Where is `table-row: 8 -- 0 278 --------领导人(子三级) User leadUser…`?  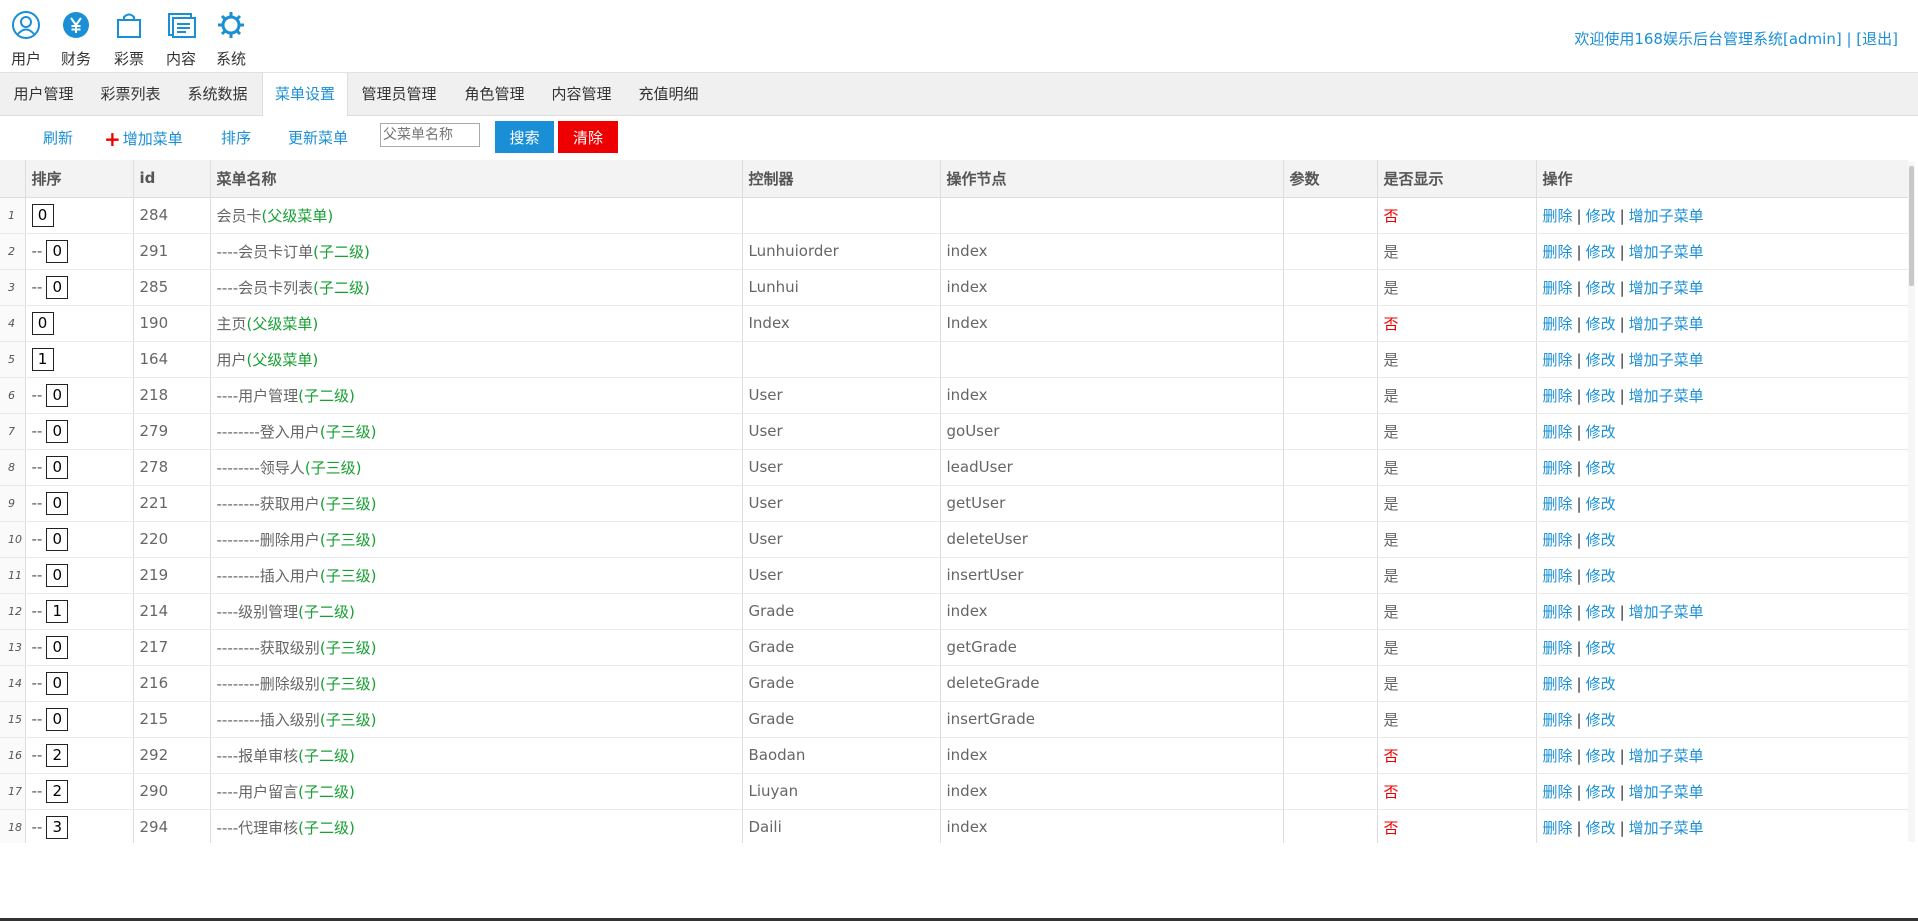 table-row: 8 -- 0 278 --------领导人(子三级) User leadUser… is located at coordinates (954, 467).